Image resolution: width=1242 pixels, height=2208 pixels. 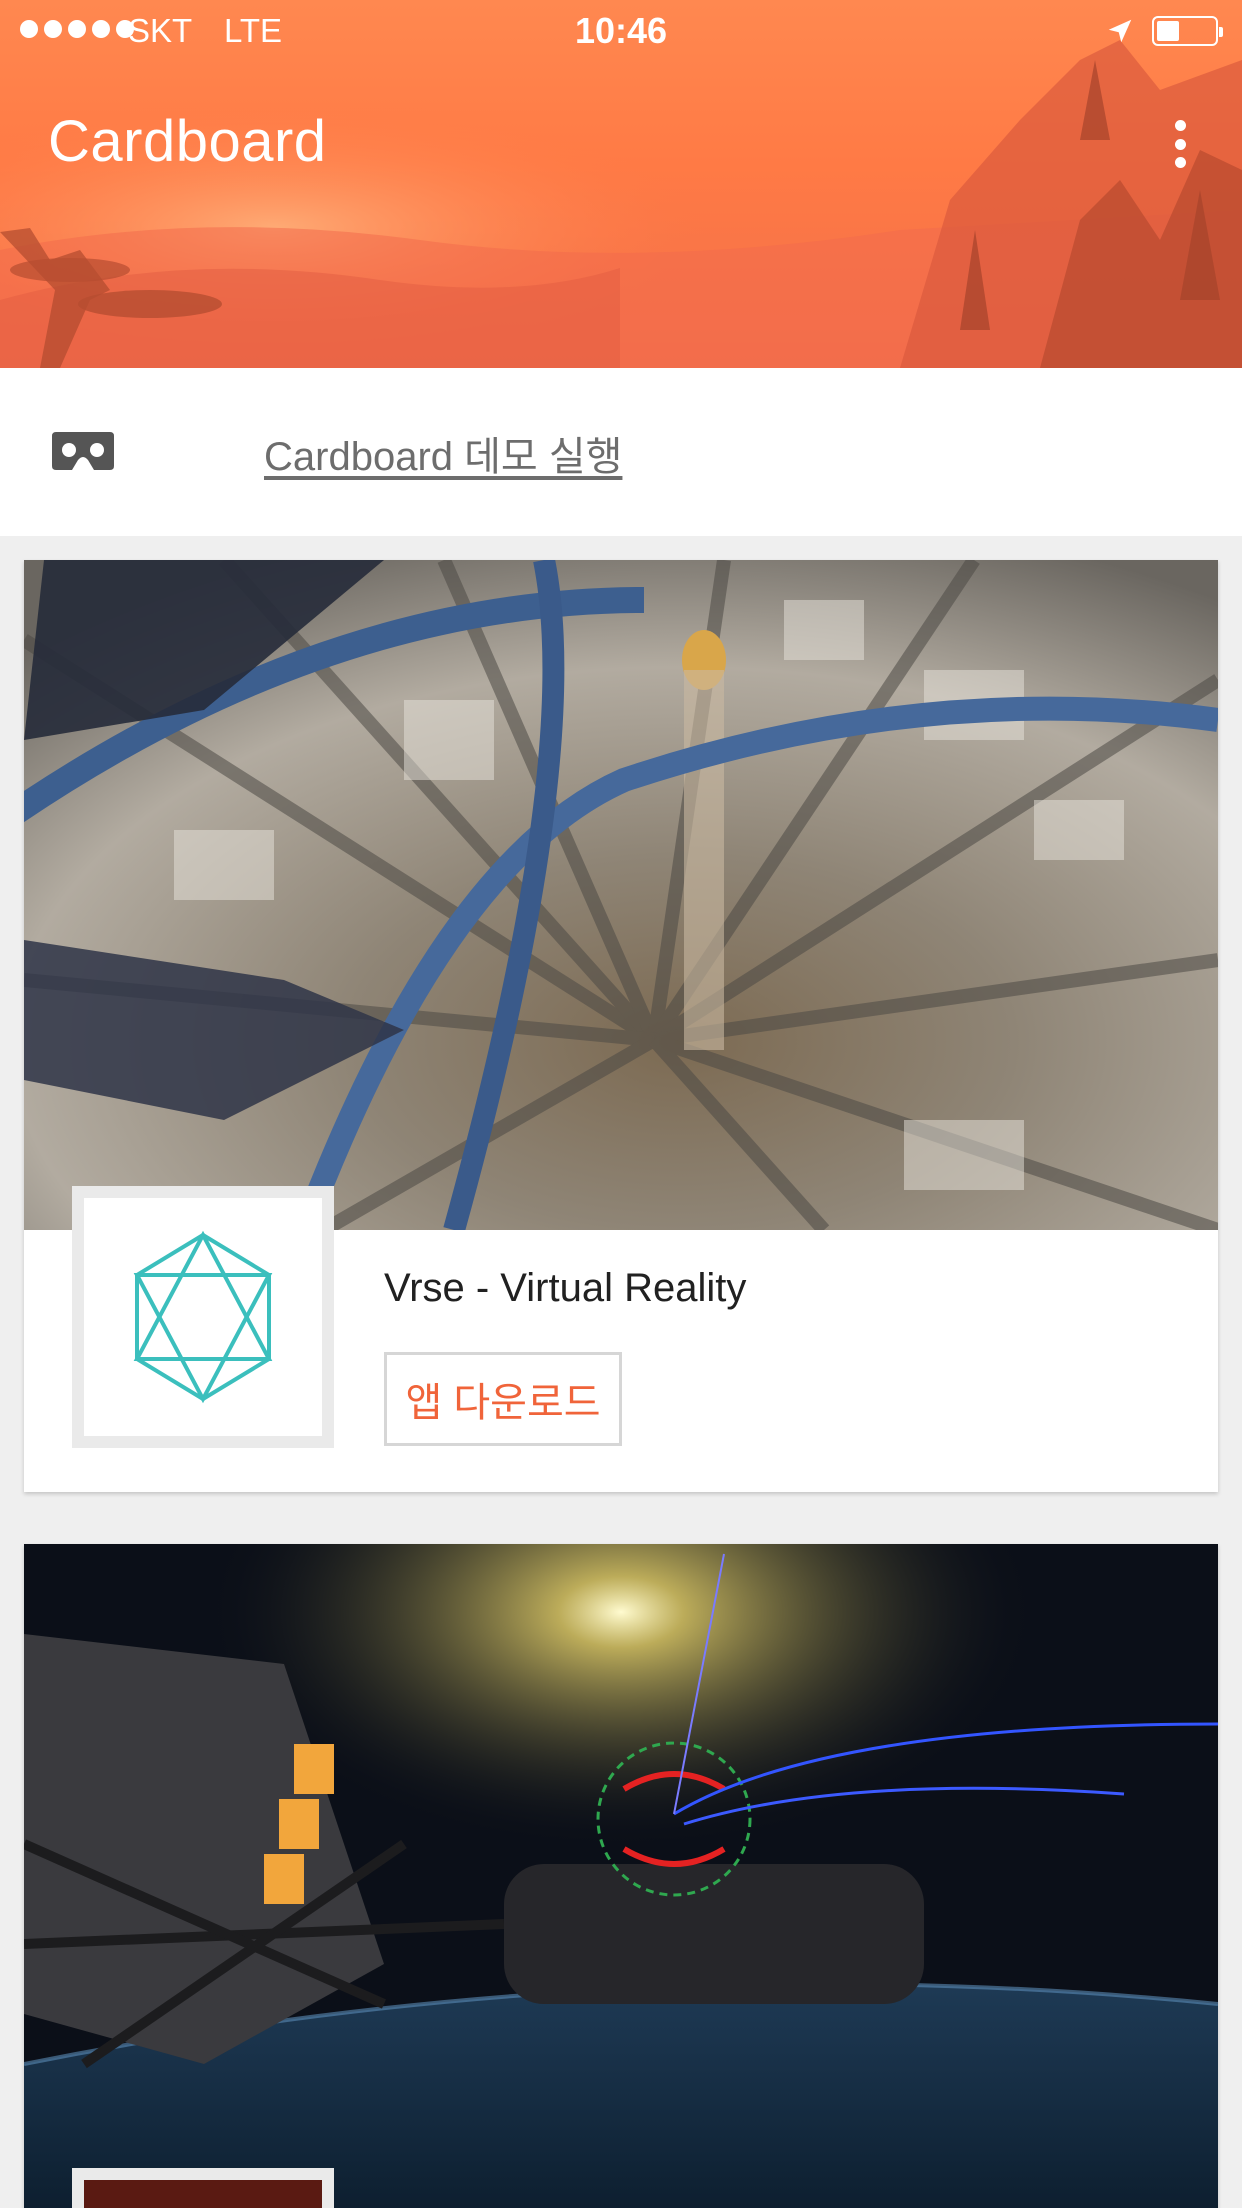 What do you see at coordinates (203, 2194) in the screenshot?
I see `app-thumbnail-icon` at bounding box center [203, 2194].